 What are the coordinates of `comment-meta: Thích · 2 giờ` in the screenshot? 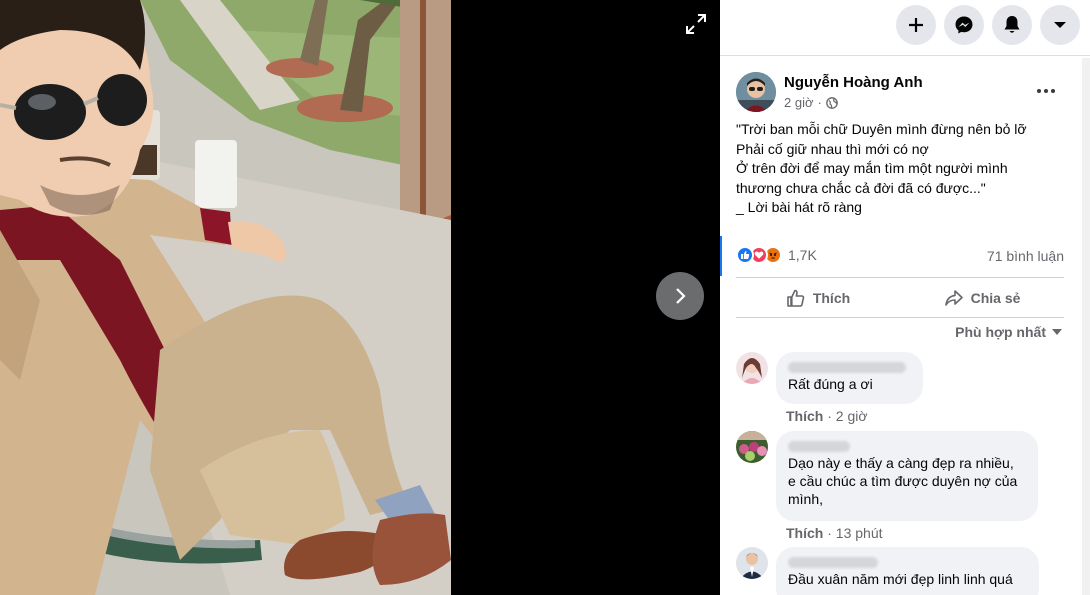 It's located at (827, 416).